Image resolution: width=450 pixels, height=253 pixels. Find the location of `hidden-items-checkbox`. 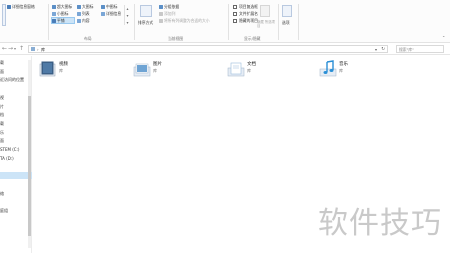

hidden-items-checkbox is located at coordinates (235, 21).